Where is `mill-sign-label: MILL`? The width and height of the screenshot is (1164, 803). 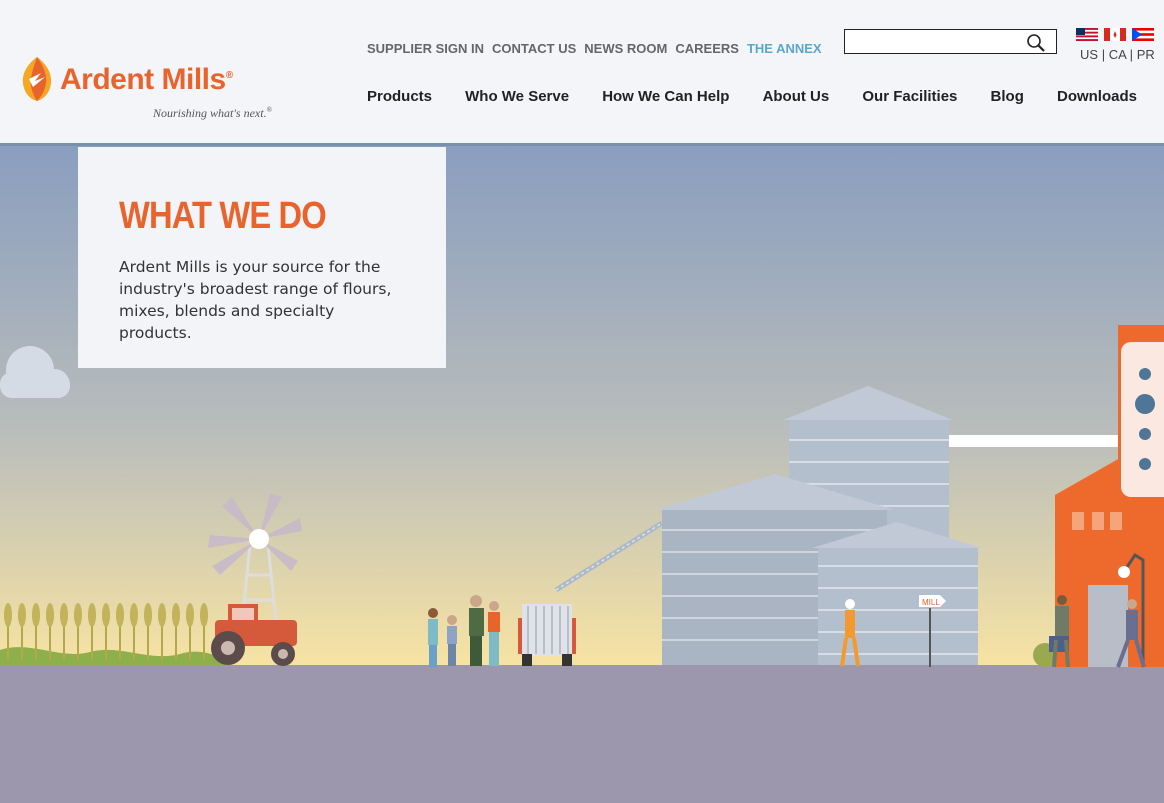 mill-sign-label: MILL is located at coordinates (931, 602).